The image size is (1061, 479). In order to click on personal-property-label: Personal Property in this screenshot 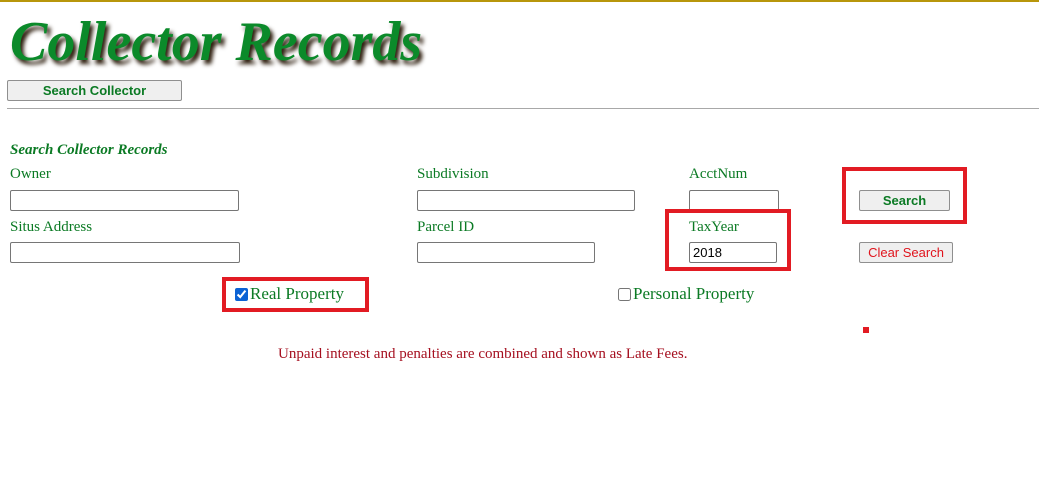, I will do `click(694, 293)`.